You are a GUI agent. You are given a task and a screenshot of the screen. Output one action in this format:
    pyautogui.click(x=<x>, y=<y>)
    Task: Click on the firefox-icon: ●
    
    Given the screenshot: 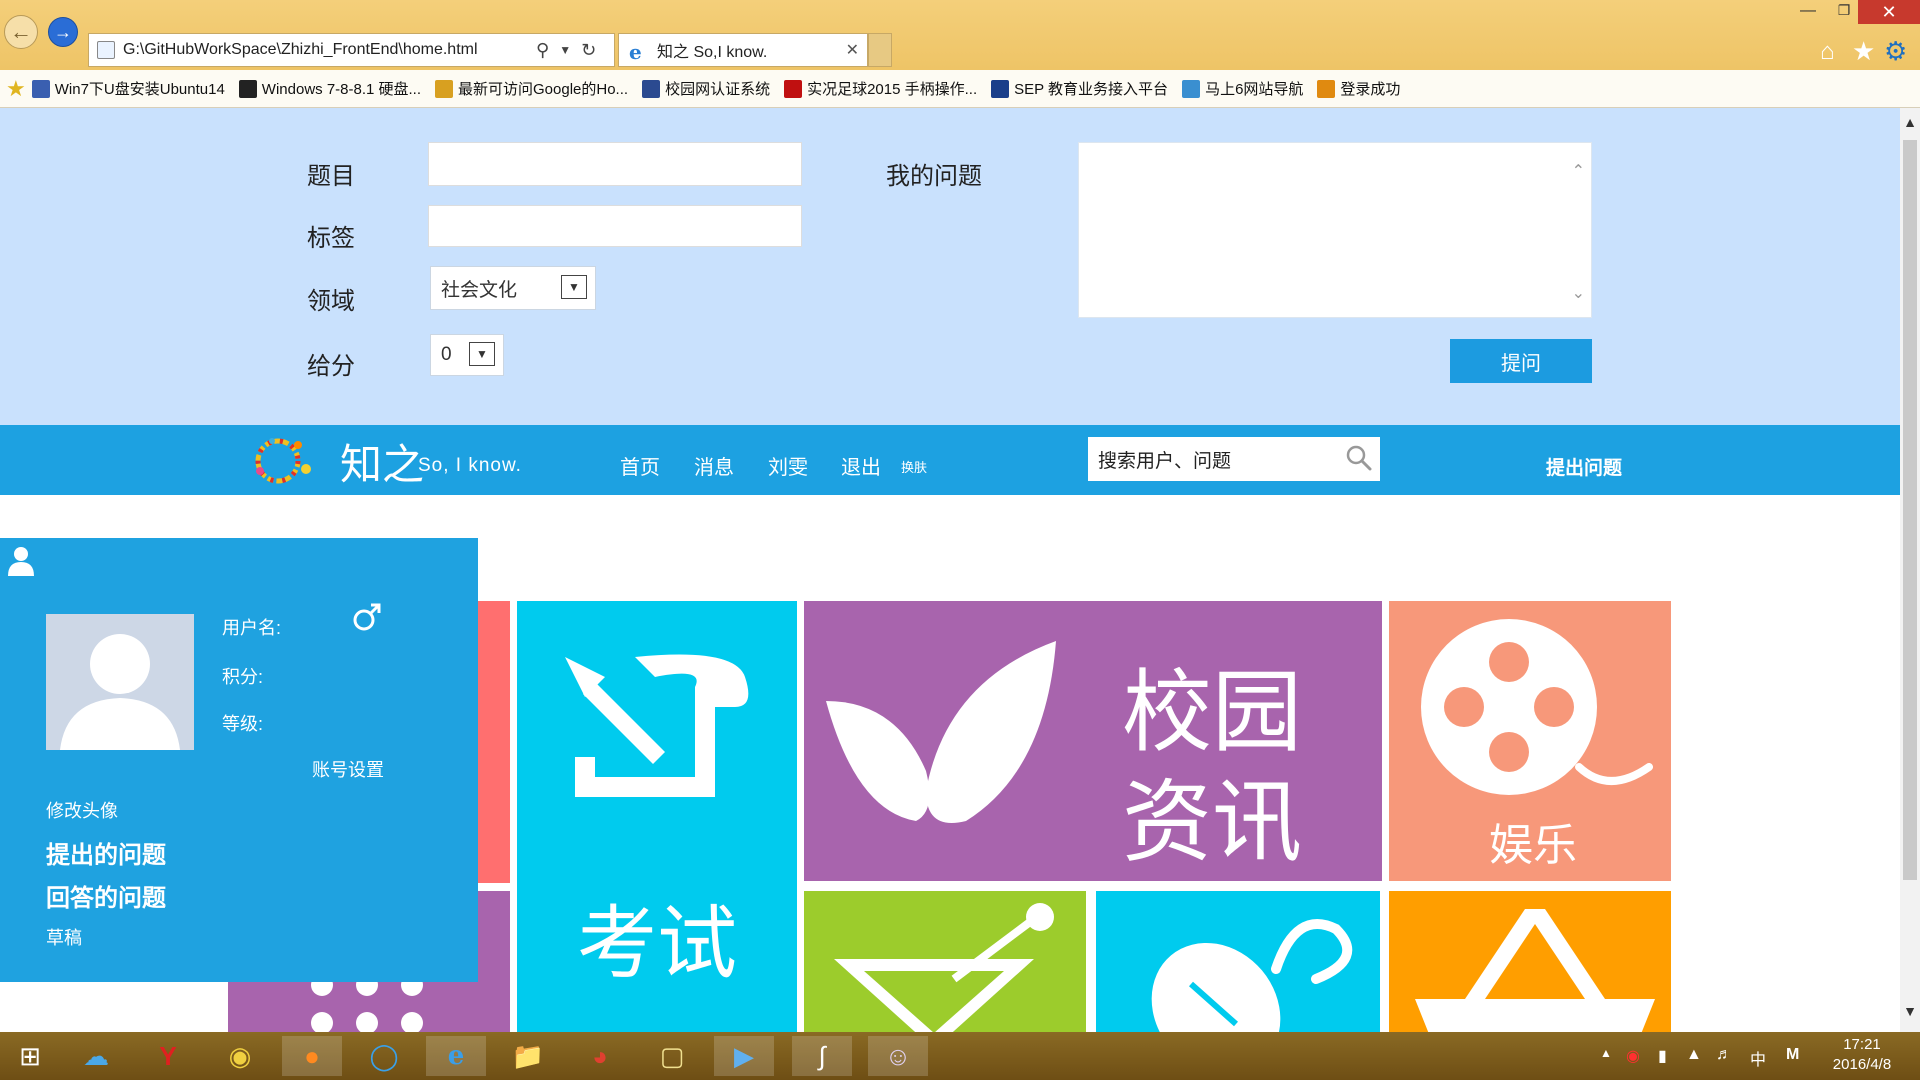 What is the action you would take?
    pyautogui.click(x=312, y=1056)
    